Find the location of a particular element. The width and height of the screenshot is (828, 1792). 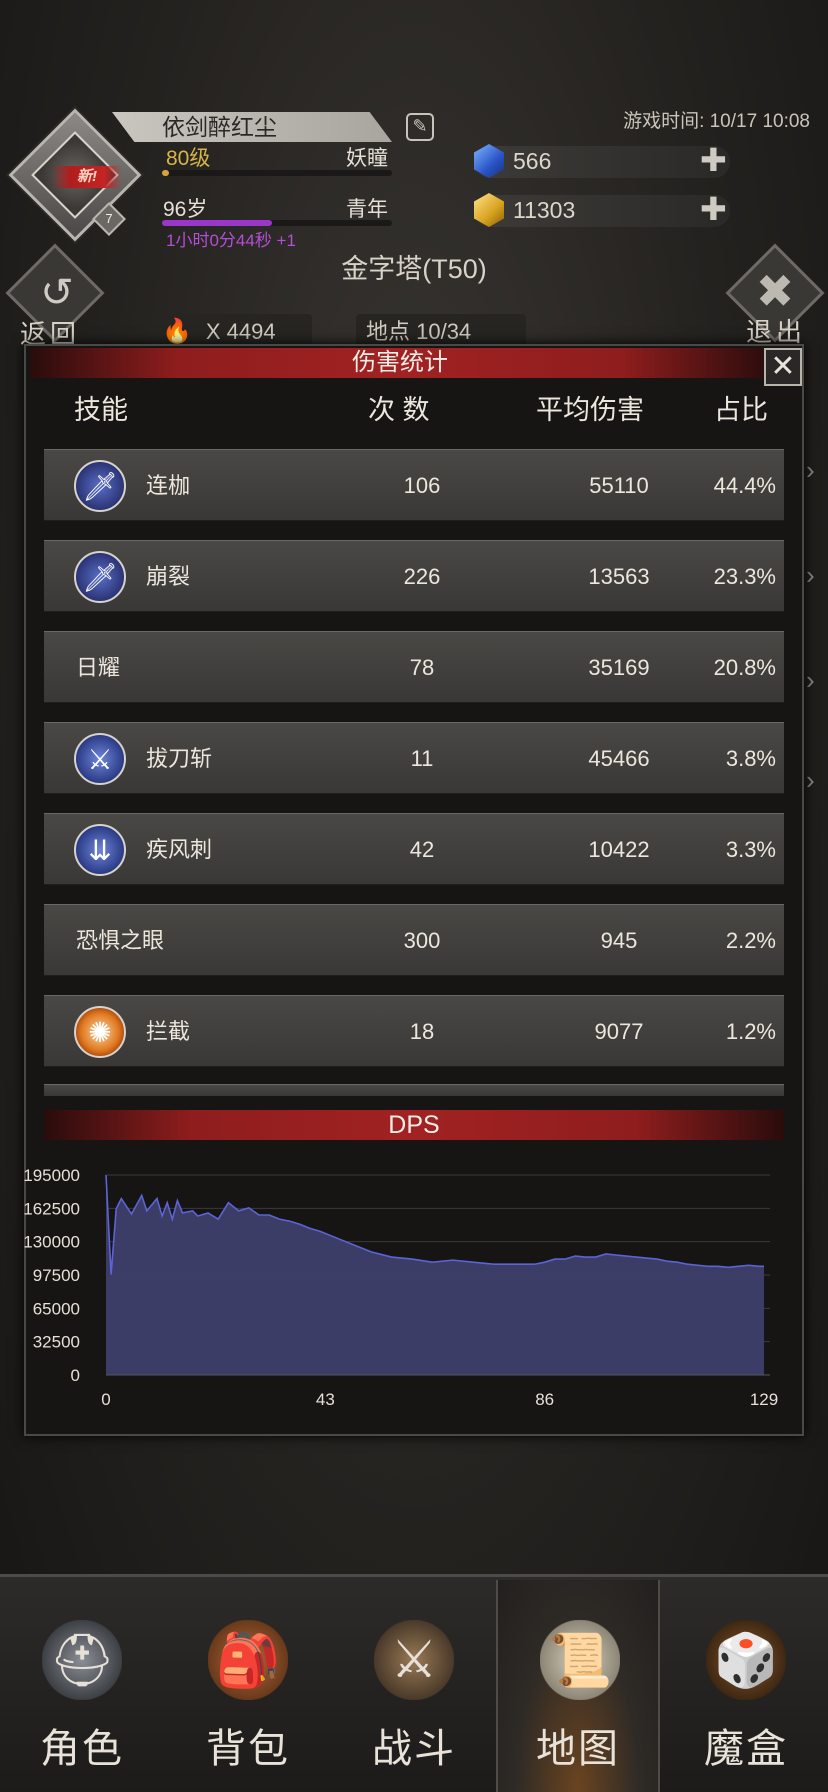

table-row: ✺ 拦截 18 9077 1.2% is located at coordinates (414, 1031).